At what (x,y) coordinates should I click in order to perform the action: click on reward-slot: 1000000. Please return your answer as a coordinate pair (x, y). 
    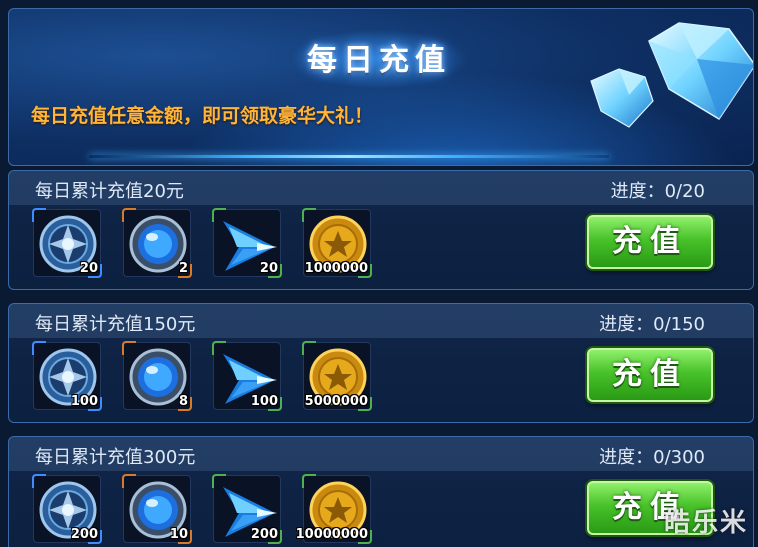
    Looking at the image, I should click on (337, 243).